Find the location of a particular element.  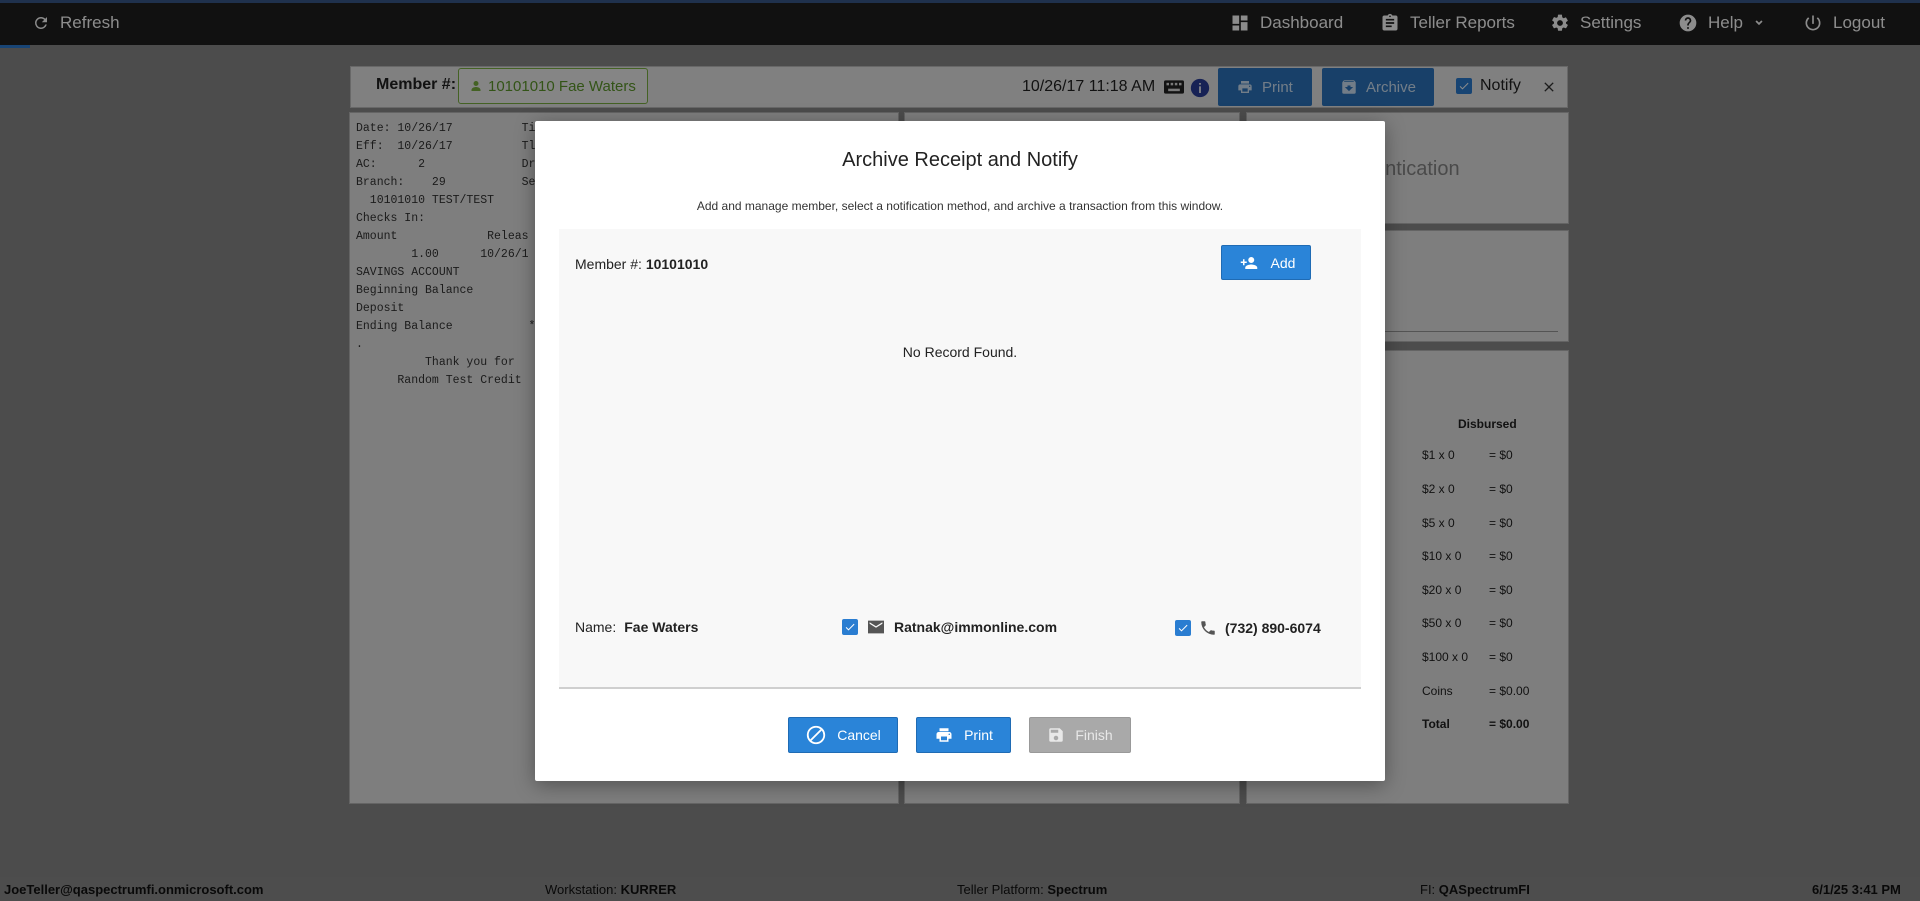

no-record-message: No Record Found. is located at coordinates (960, 352).